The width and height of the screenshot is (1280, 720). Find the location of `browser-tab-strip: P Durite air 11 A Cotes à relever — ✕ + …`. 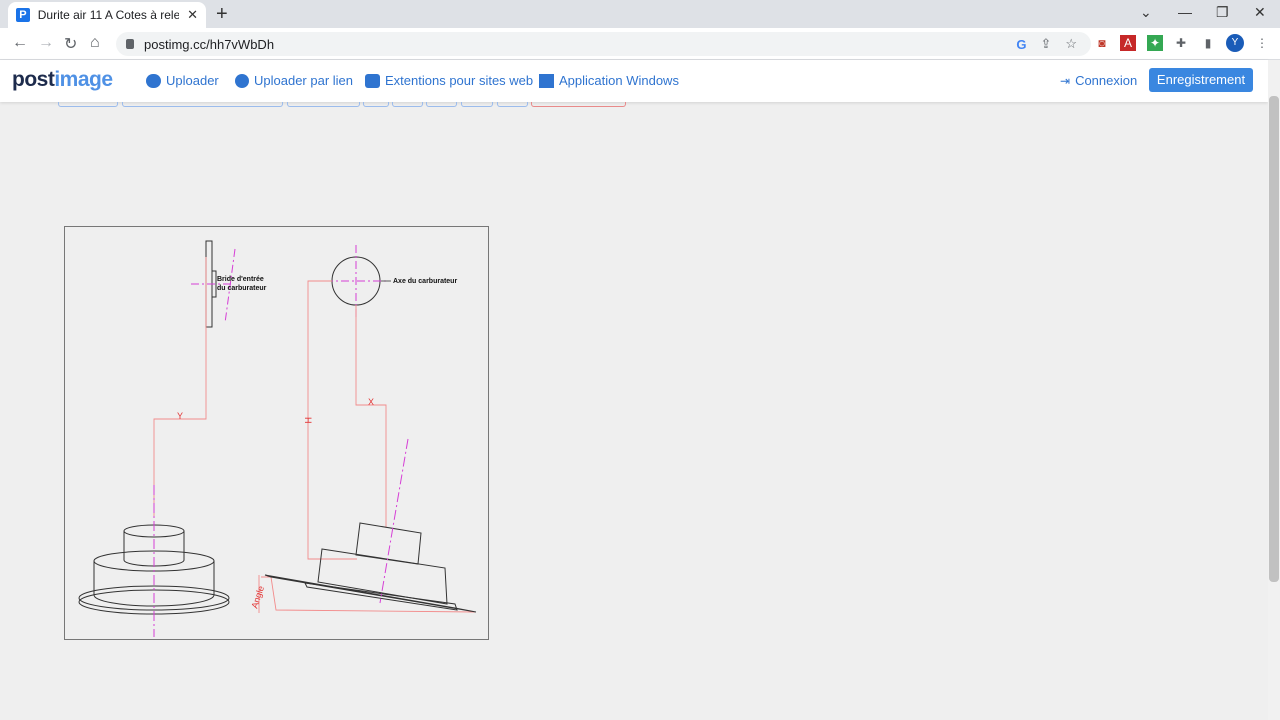

browser-tab-strip: P Durite air 11 A Cotes à relever — ✕ + … is located at coordinates (640, 14).